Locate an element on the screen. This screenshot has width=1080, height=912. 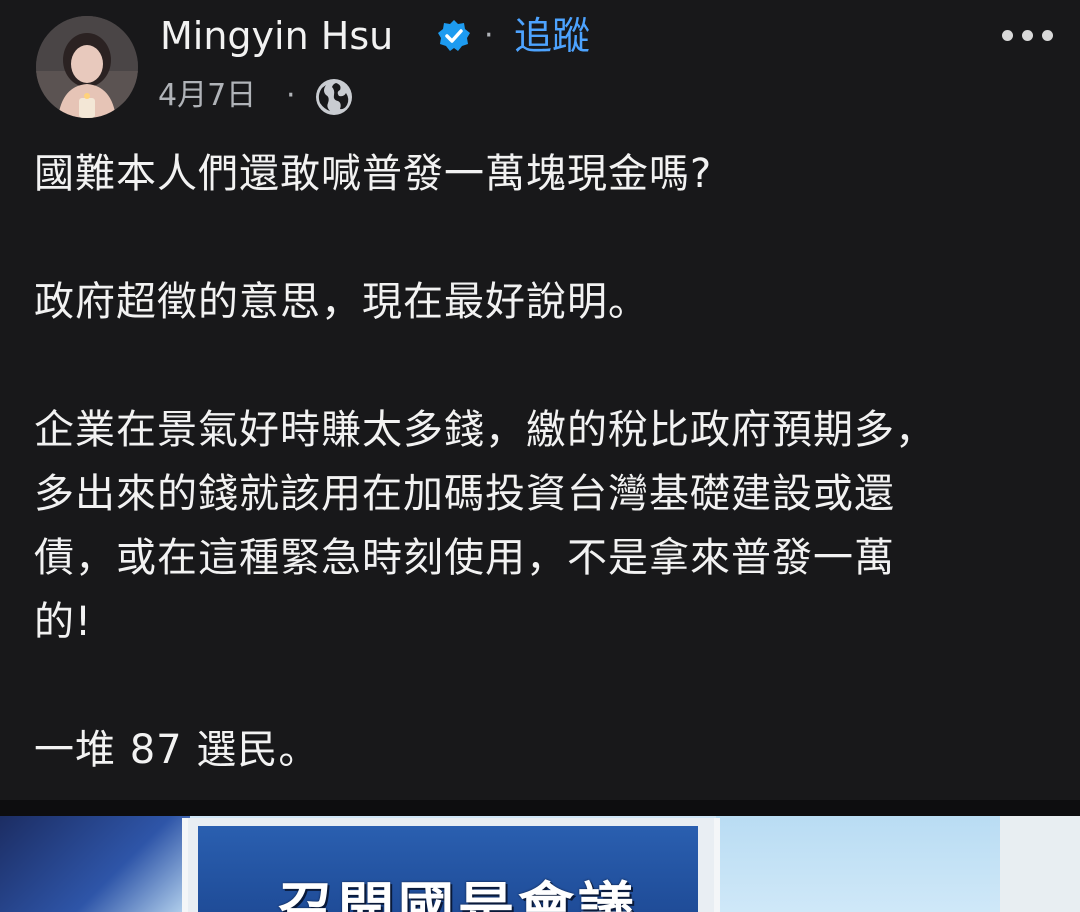
post-line: 政府超徵的意思，現在最好說明。 is located at coordinates (341, 302).